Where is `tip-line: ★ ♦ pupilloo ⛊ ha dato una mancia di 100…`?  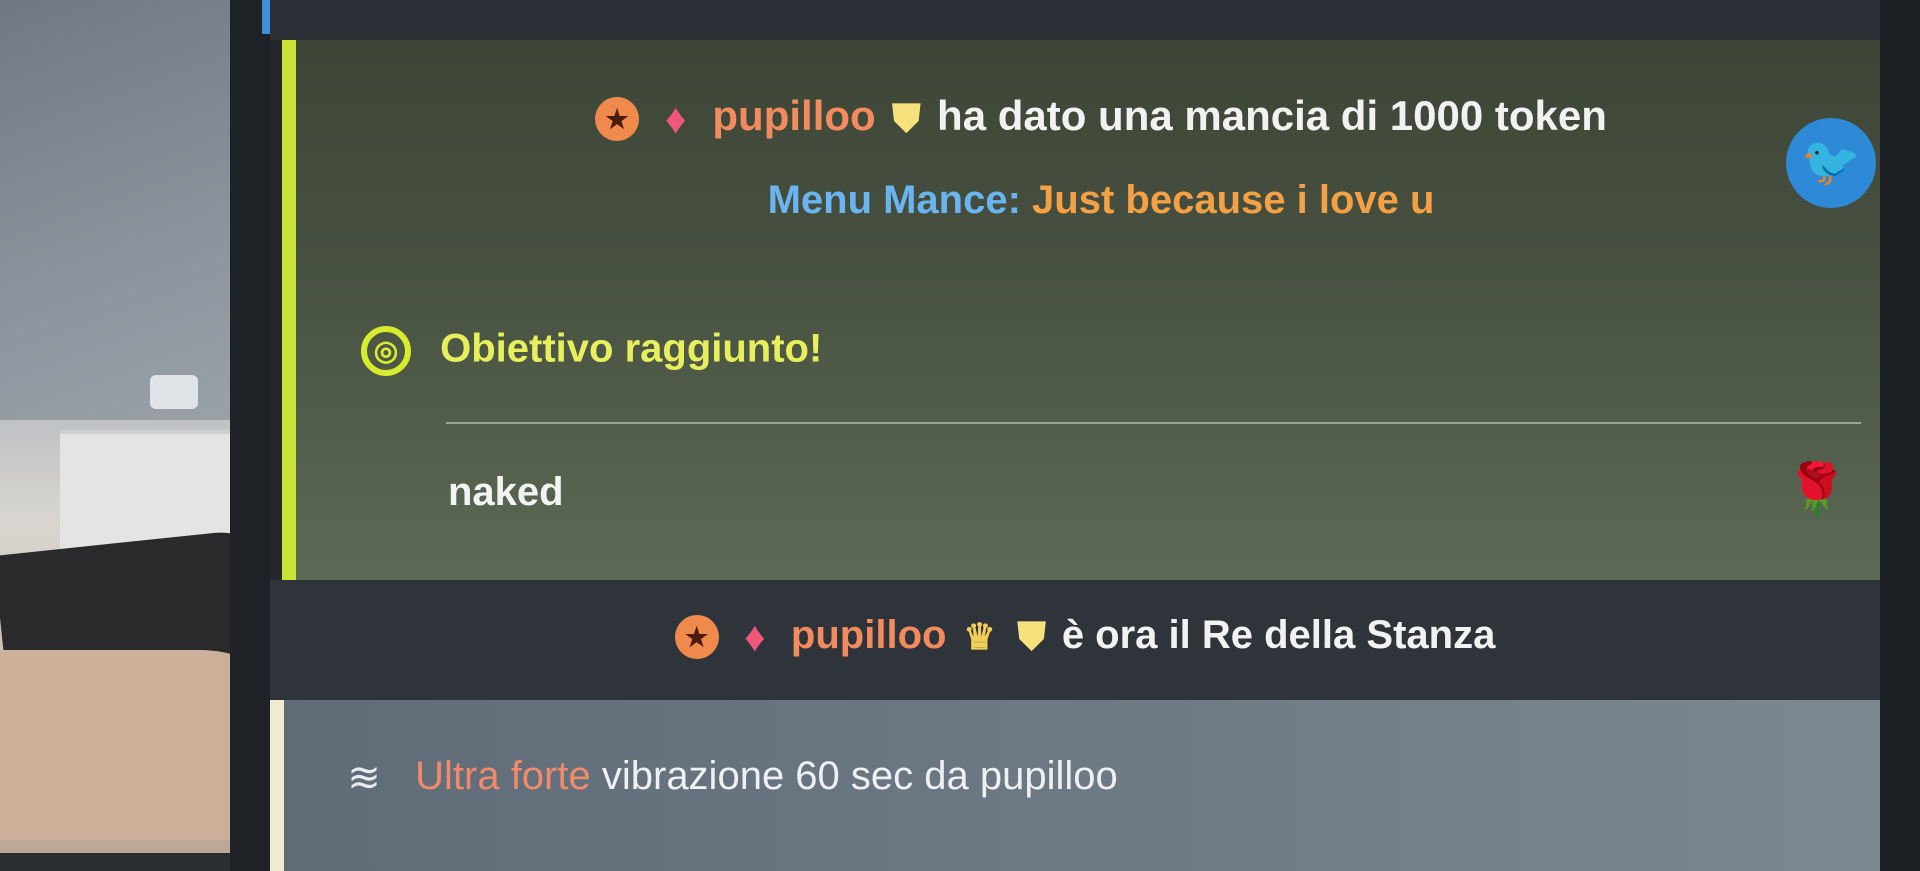 tip-line: ★ ♦ pupilloo ⛊ ha dato una mancia di 100… is located at coordinates (1101, 116).